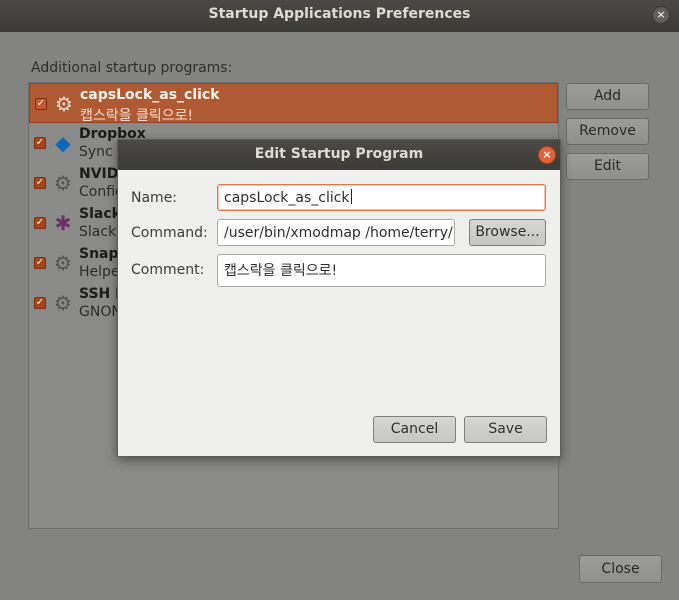 This screenshot has width=679, height=600. What do you see at coordinates (99, 254) in the screenshot?
I see `program-name: Snap` at bounding box center [99, 254].